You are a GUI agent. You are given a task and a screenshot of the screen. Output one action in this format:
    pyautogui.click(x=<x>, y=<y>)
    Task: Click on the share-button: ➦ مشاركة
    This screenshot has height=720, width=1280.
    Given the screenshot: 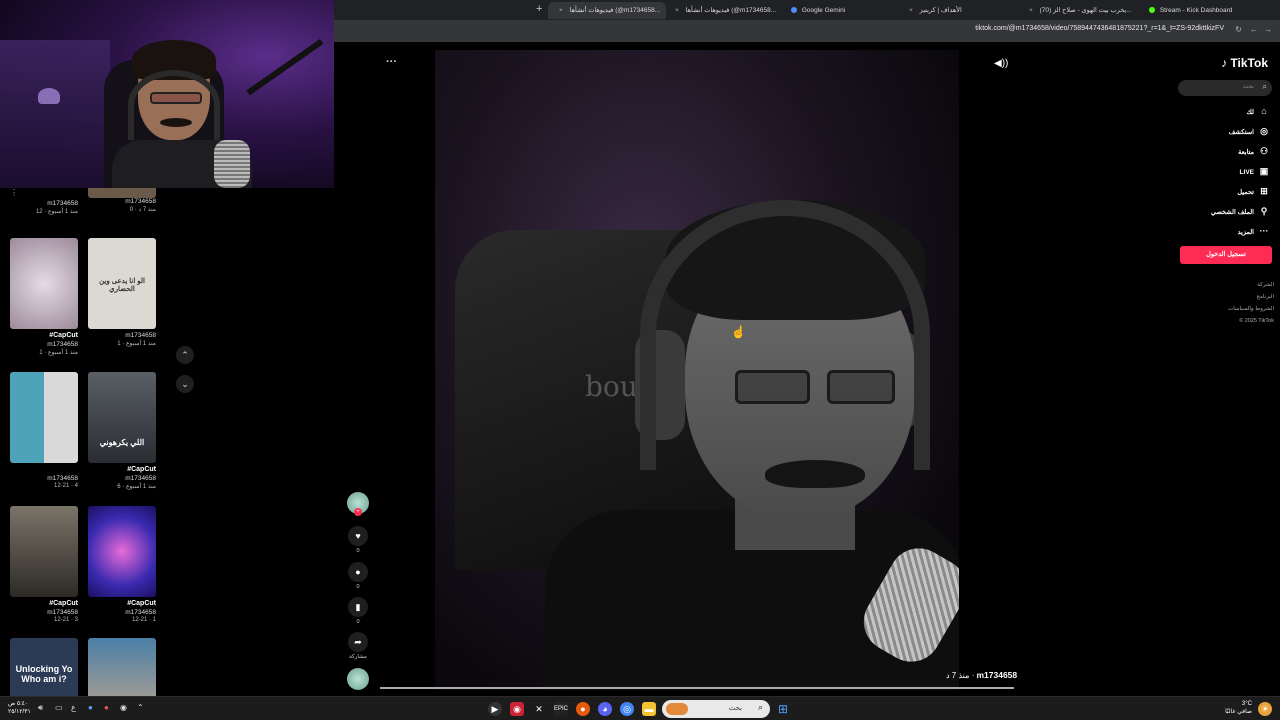 What is the action you would take?
    pyautogui.click(x=358, y=646)
    